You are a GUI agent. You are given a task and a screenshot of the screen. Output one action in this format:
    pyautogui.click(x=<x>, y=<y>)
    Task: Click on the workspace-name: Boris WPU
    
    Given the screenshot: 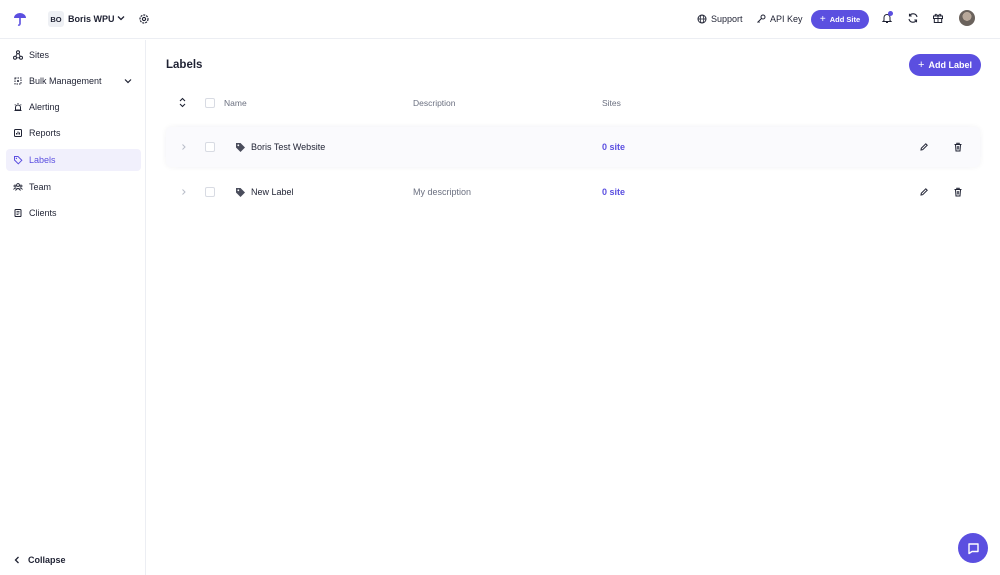 What is the action you would take?
    pyautogui.click(x=91, y=19)
    